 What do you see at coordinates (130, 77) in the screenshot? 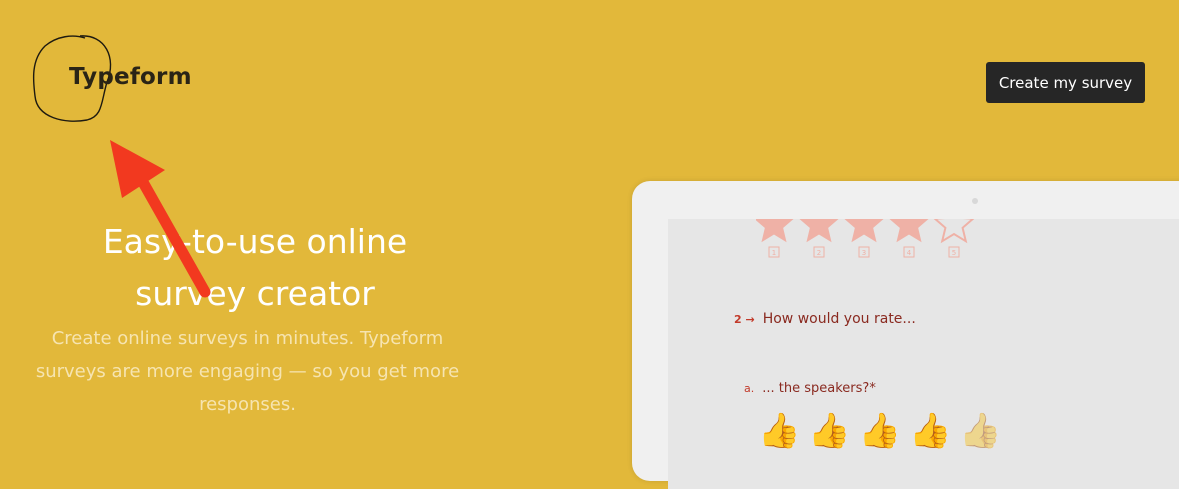
I see `typeform-logo: Typeform` at bounding box center [130, 77].